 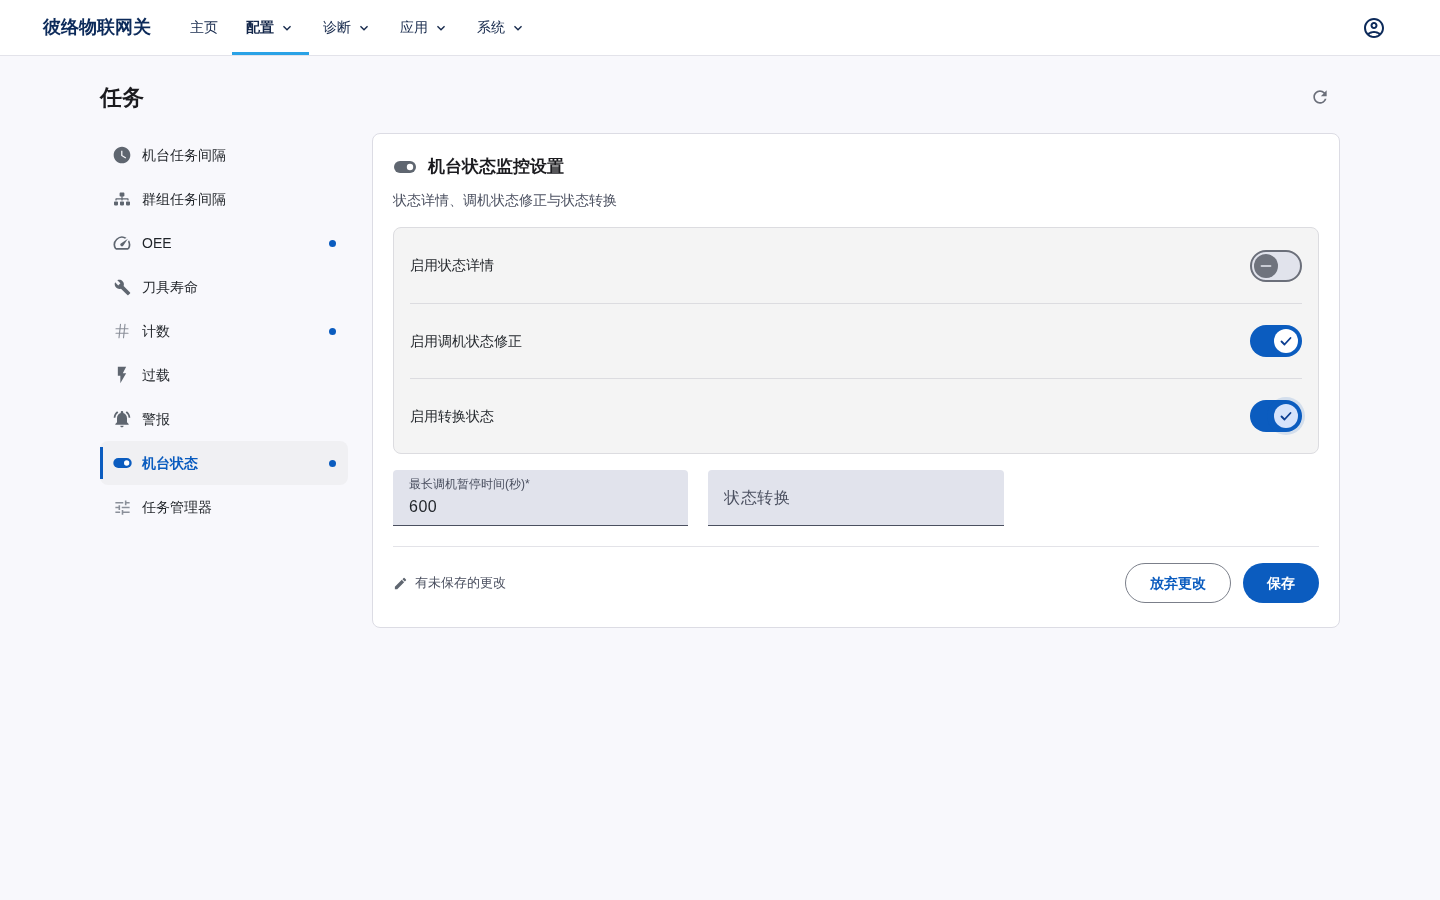 I want to click on card-subtitle: 状态详情、调机状态修正与状态转换, so click(x=505, y=200).